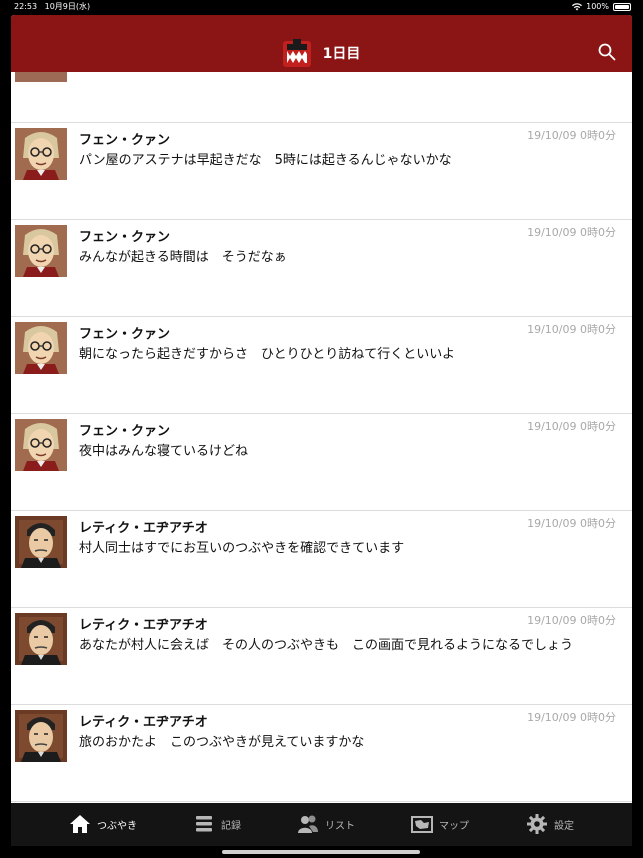 The height and width of the screenshot is (858, 643). I want to click on tab-map: マップ, so click(440, 824).